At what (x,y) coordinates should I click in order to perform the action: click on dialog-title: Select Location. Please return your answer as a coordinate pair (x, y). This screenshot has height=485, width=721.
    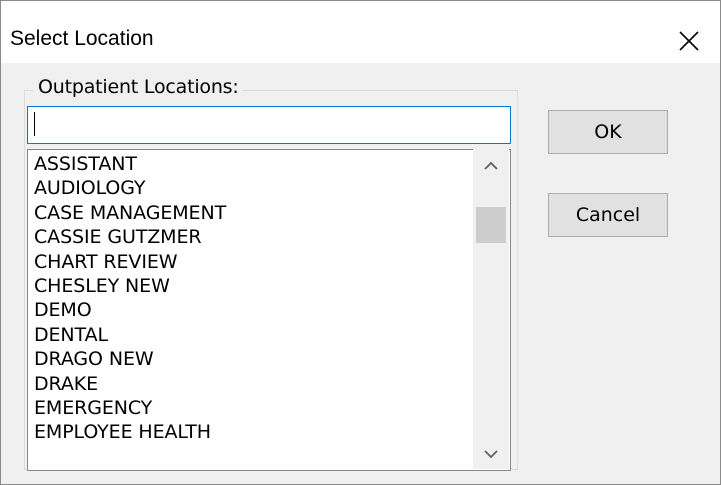
    Looking at the image, I should click on (82, 38).